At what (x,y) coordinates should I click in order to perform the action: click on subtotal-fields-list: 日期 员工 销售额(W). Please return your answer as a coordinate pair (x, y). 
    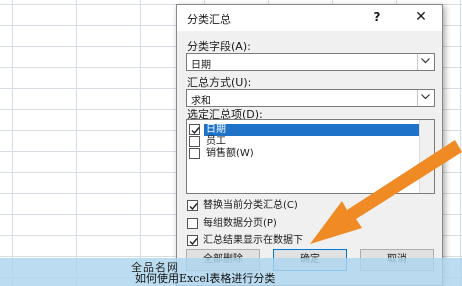
    Looking at the image, I should click on (310, 156).